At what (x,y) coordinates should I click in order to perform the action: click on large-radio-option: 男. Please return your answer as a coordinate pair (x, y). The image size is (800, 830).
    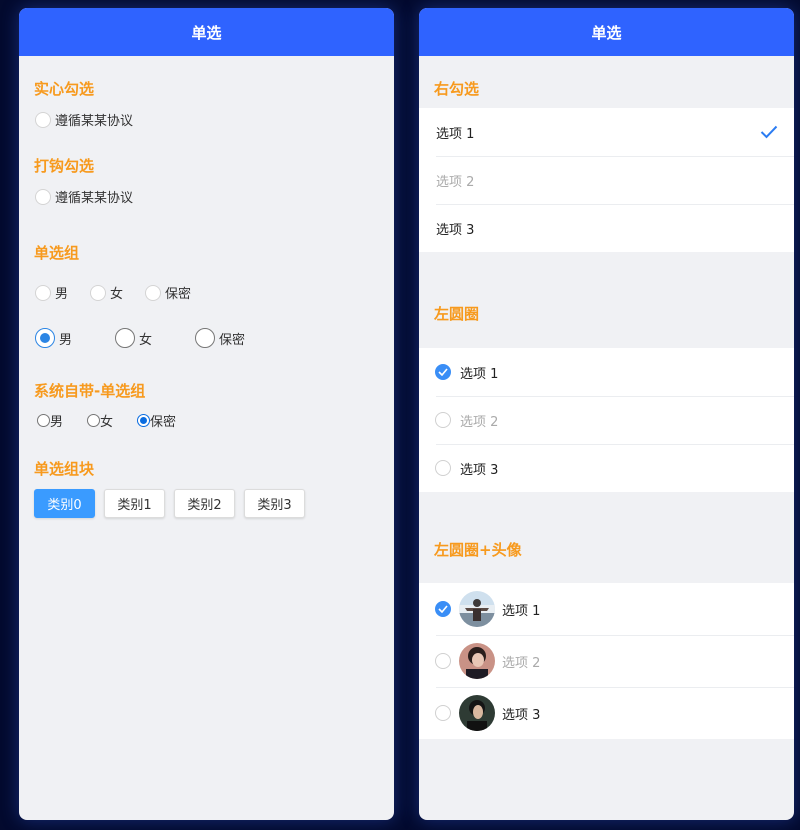
    Looking at the image, I should click on (53, 338).